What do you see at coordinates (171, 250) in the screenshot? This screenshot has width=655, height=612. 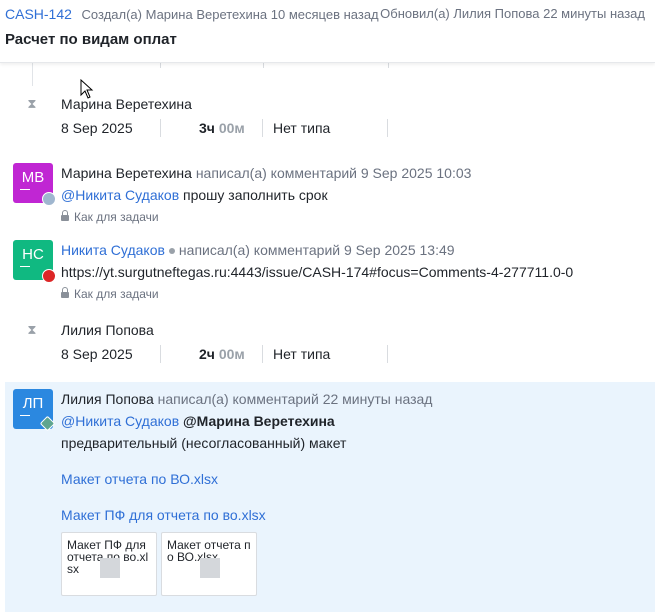 I see `online-status-icon` at bounding box center [171, 250].